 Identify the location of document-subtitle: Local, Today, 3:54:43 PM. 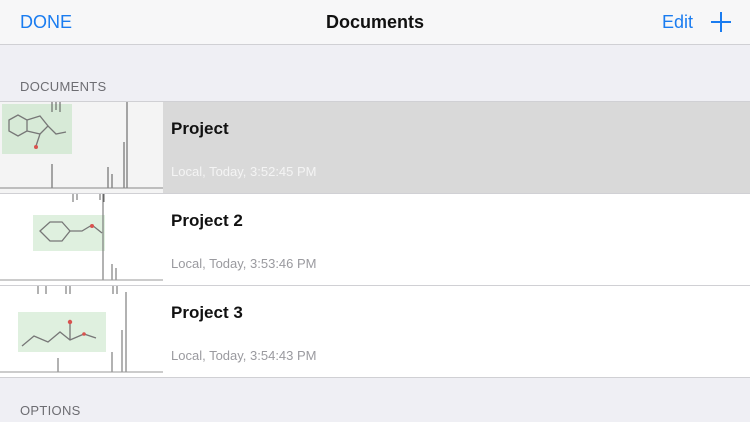
(244, 355).